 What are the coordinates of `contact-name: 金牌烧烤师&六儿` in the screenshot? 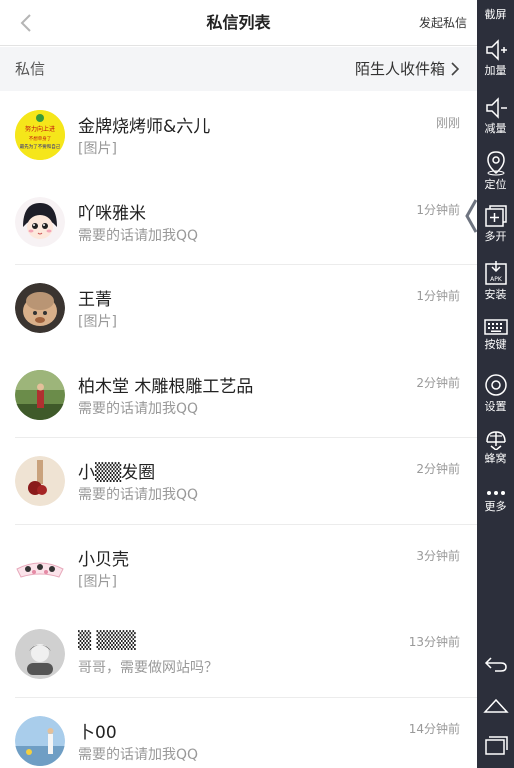 It's located at (144, 127).